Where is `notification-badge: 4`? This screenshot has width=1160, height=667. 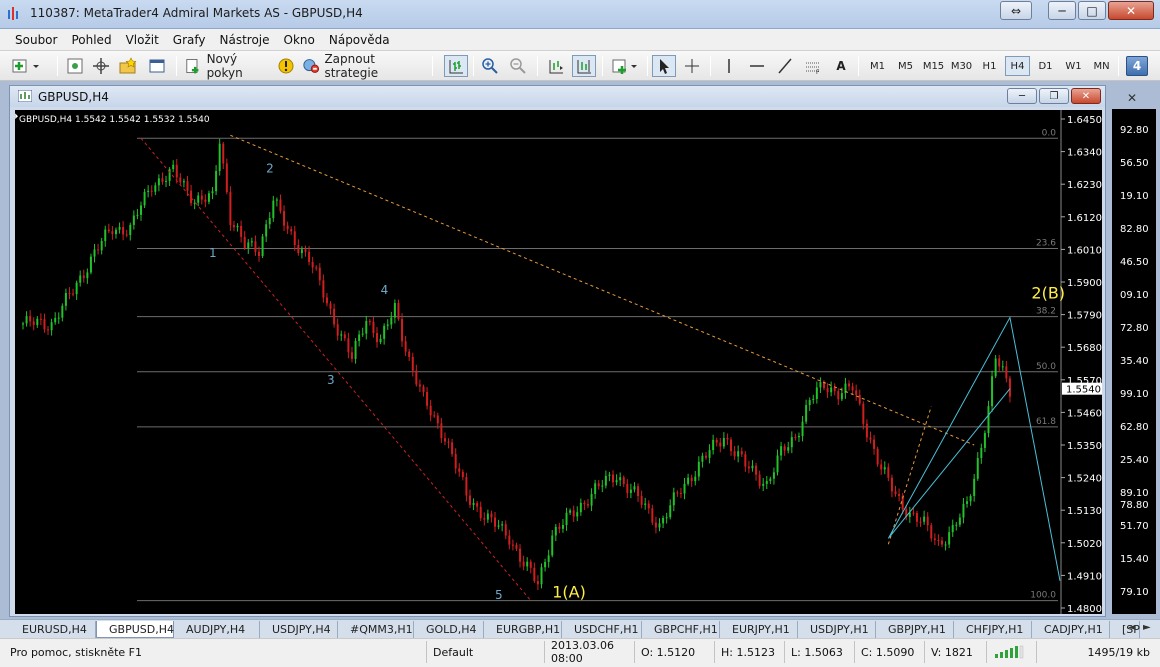
notification-badge: 4 is located at coordinates (1137, 66).